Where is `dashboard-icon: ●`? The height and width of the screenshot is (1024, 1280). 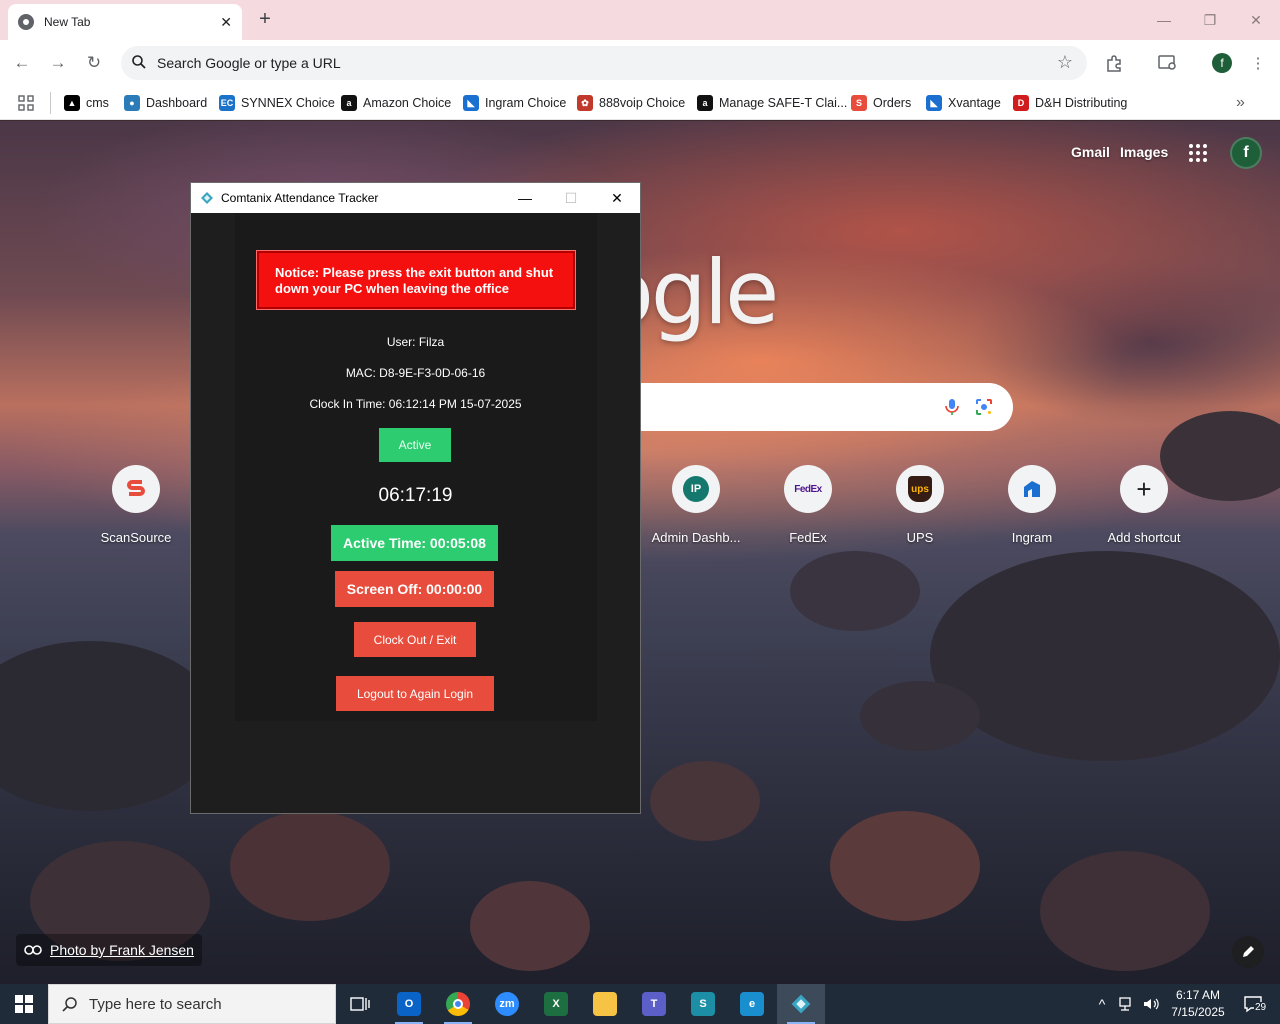
dashboard-icon: ● is located at coordinates (132, 103).